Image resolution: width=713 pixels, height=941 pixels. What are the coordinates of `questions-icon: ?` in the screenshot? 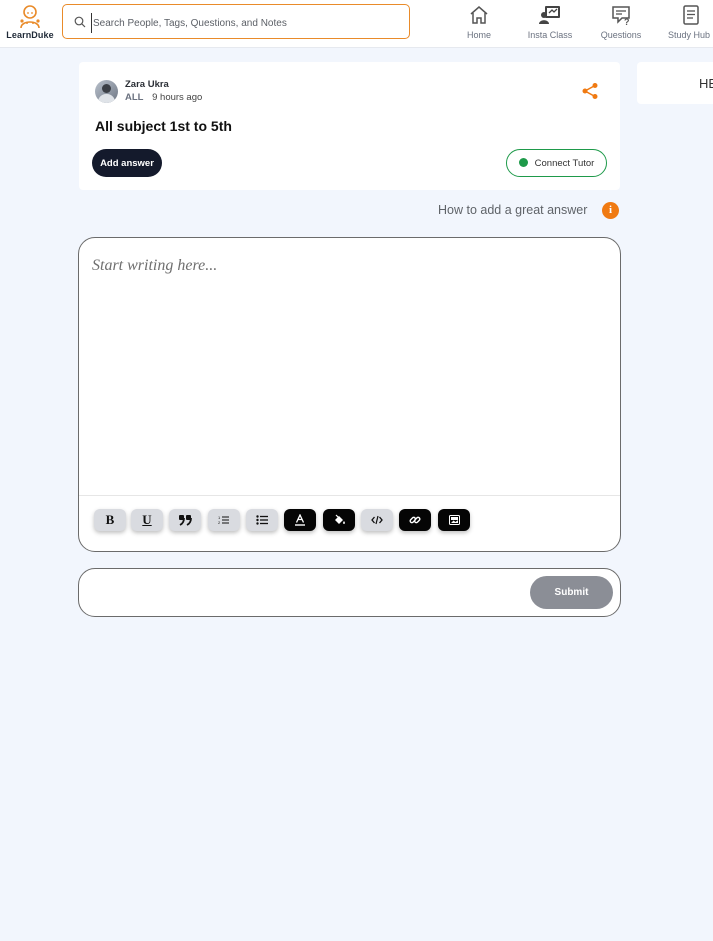 It's located at (621, 16).